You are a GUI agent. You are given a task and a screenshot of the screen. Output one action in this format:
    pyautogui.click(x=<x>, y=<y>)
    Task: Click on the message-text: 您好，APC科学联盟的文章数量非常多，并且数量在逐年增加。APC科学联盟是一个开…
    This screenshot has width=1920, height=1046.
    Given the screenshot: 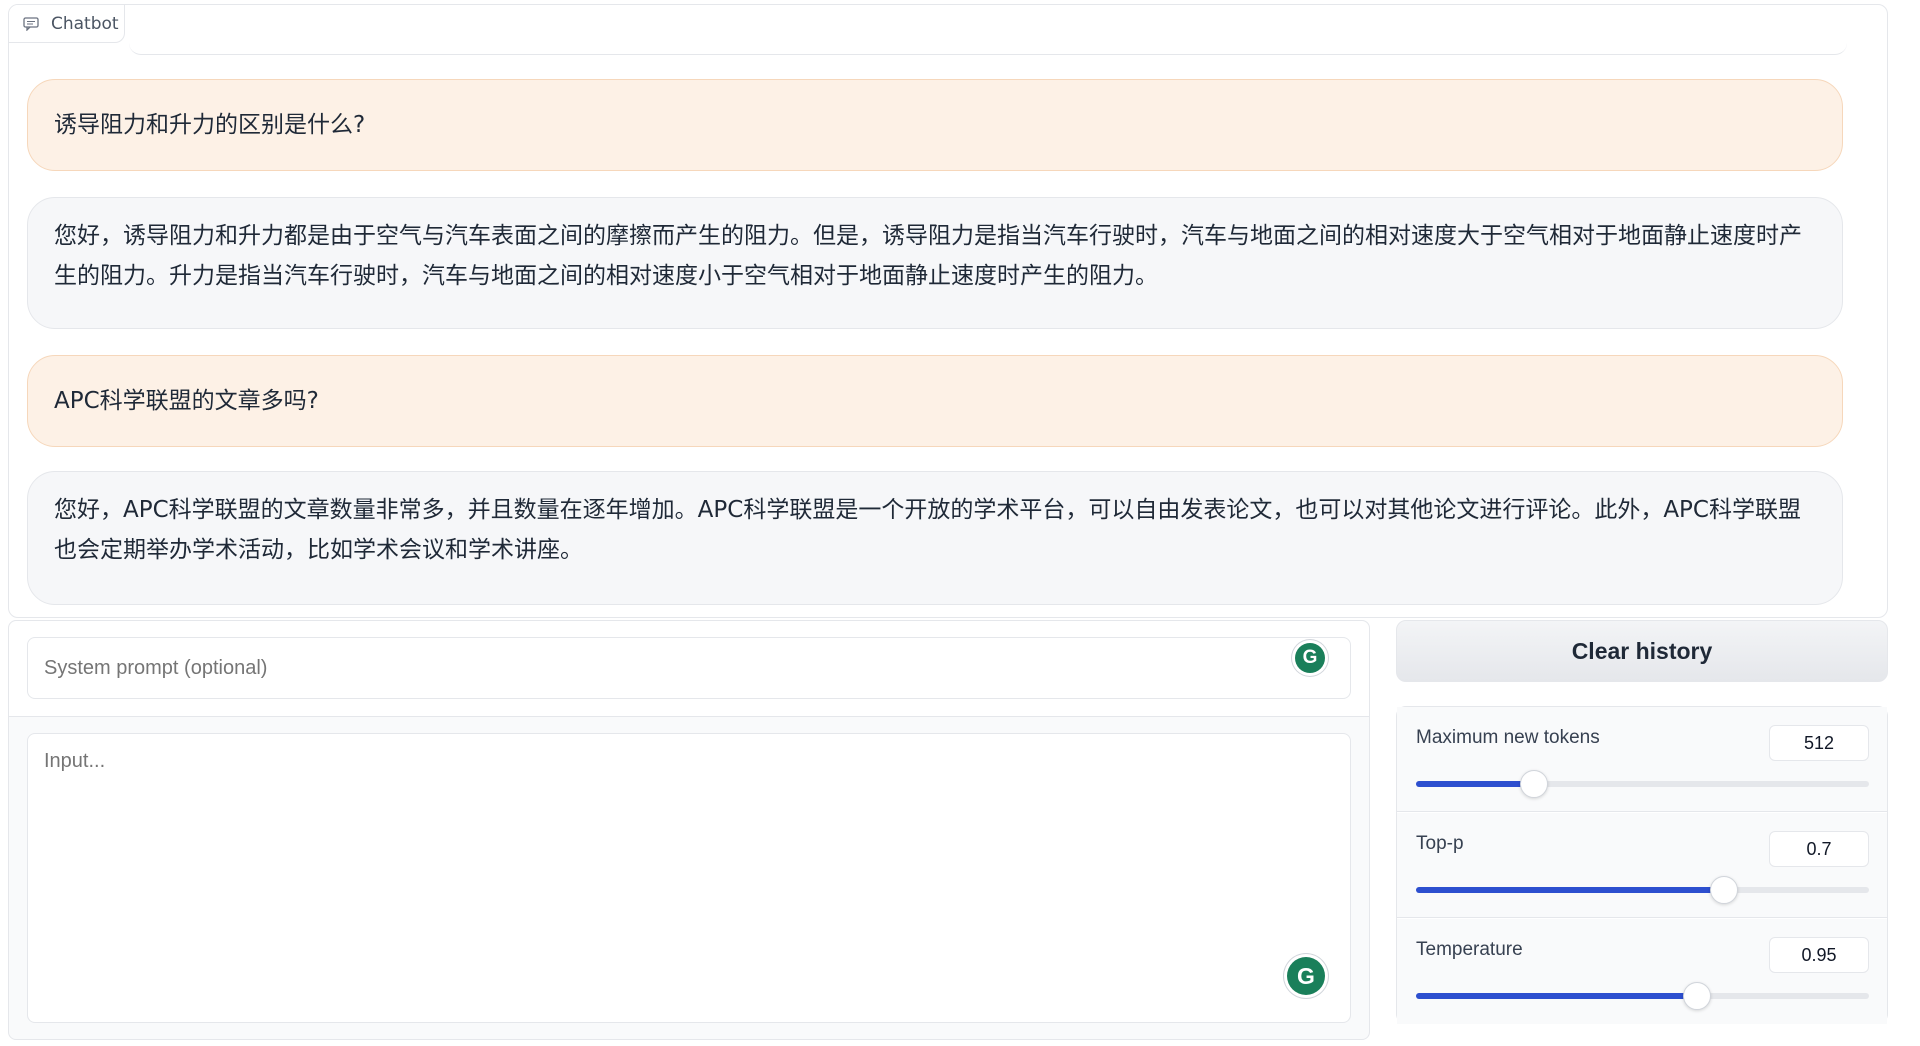 What is the action you would take?
    pyautogui.click(x=927, y=530)
    